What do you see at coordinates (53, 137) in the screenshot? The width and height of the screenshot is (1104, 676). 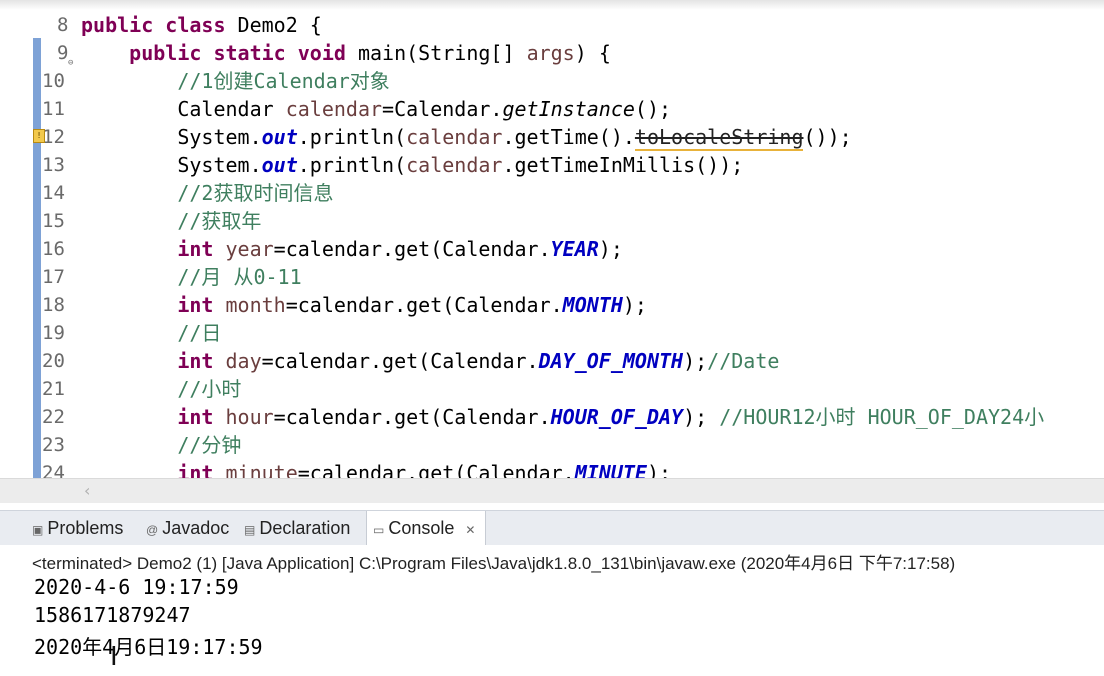 I see `line-number: 12` at bounding box center [53, 137].